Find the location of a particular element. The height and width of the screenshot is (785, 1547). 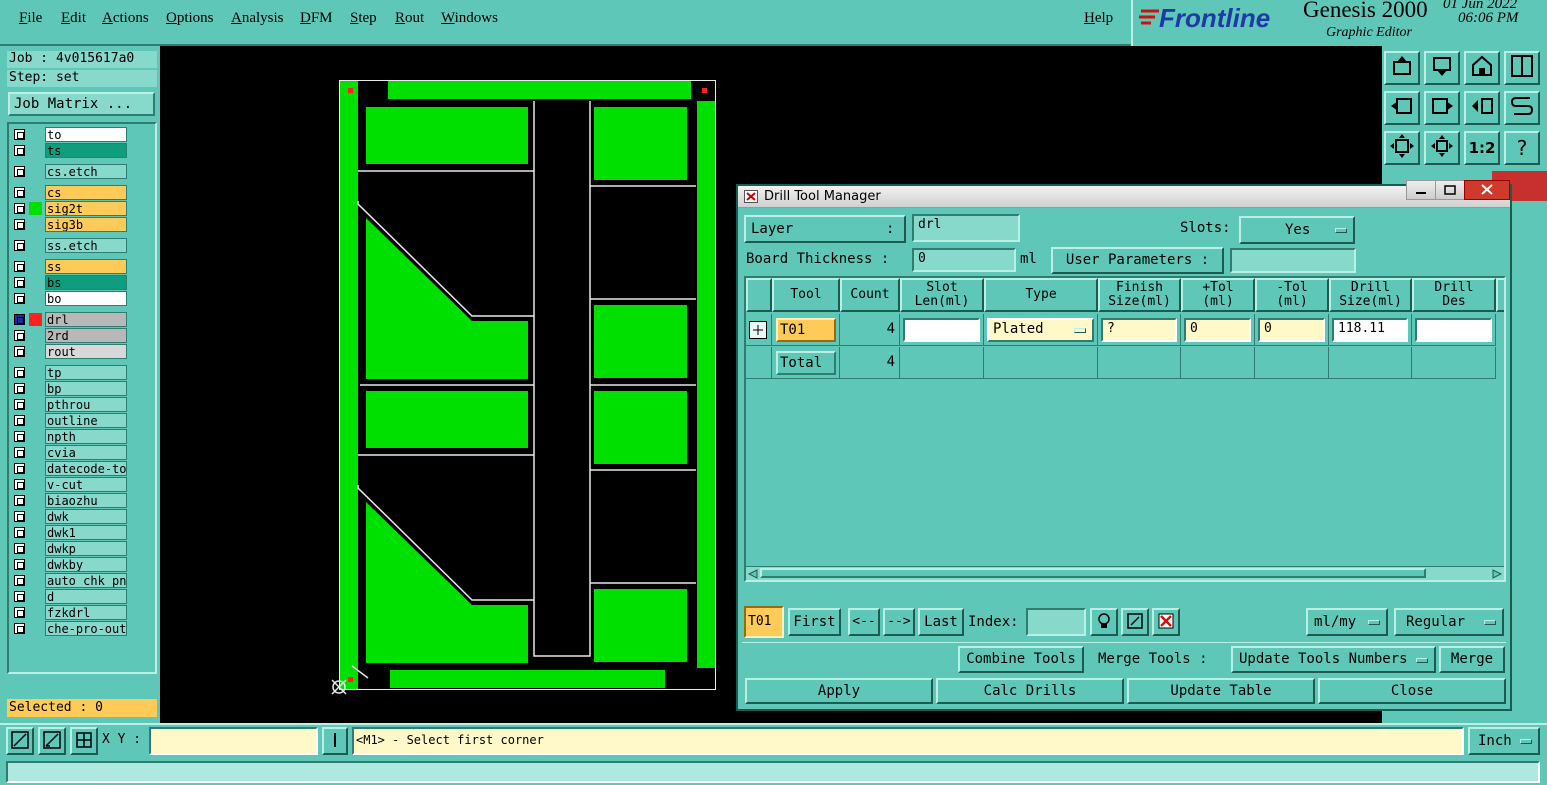

layer-name: to is located at coordinates (86, 134).